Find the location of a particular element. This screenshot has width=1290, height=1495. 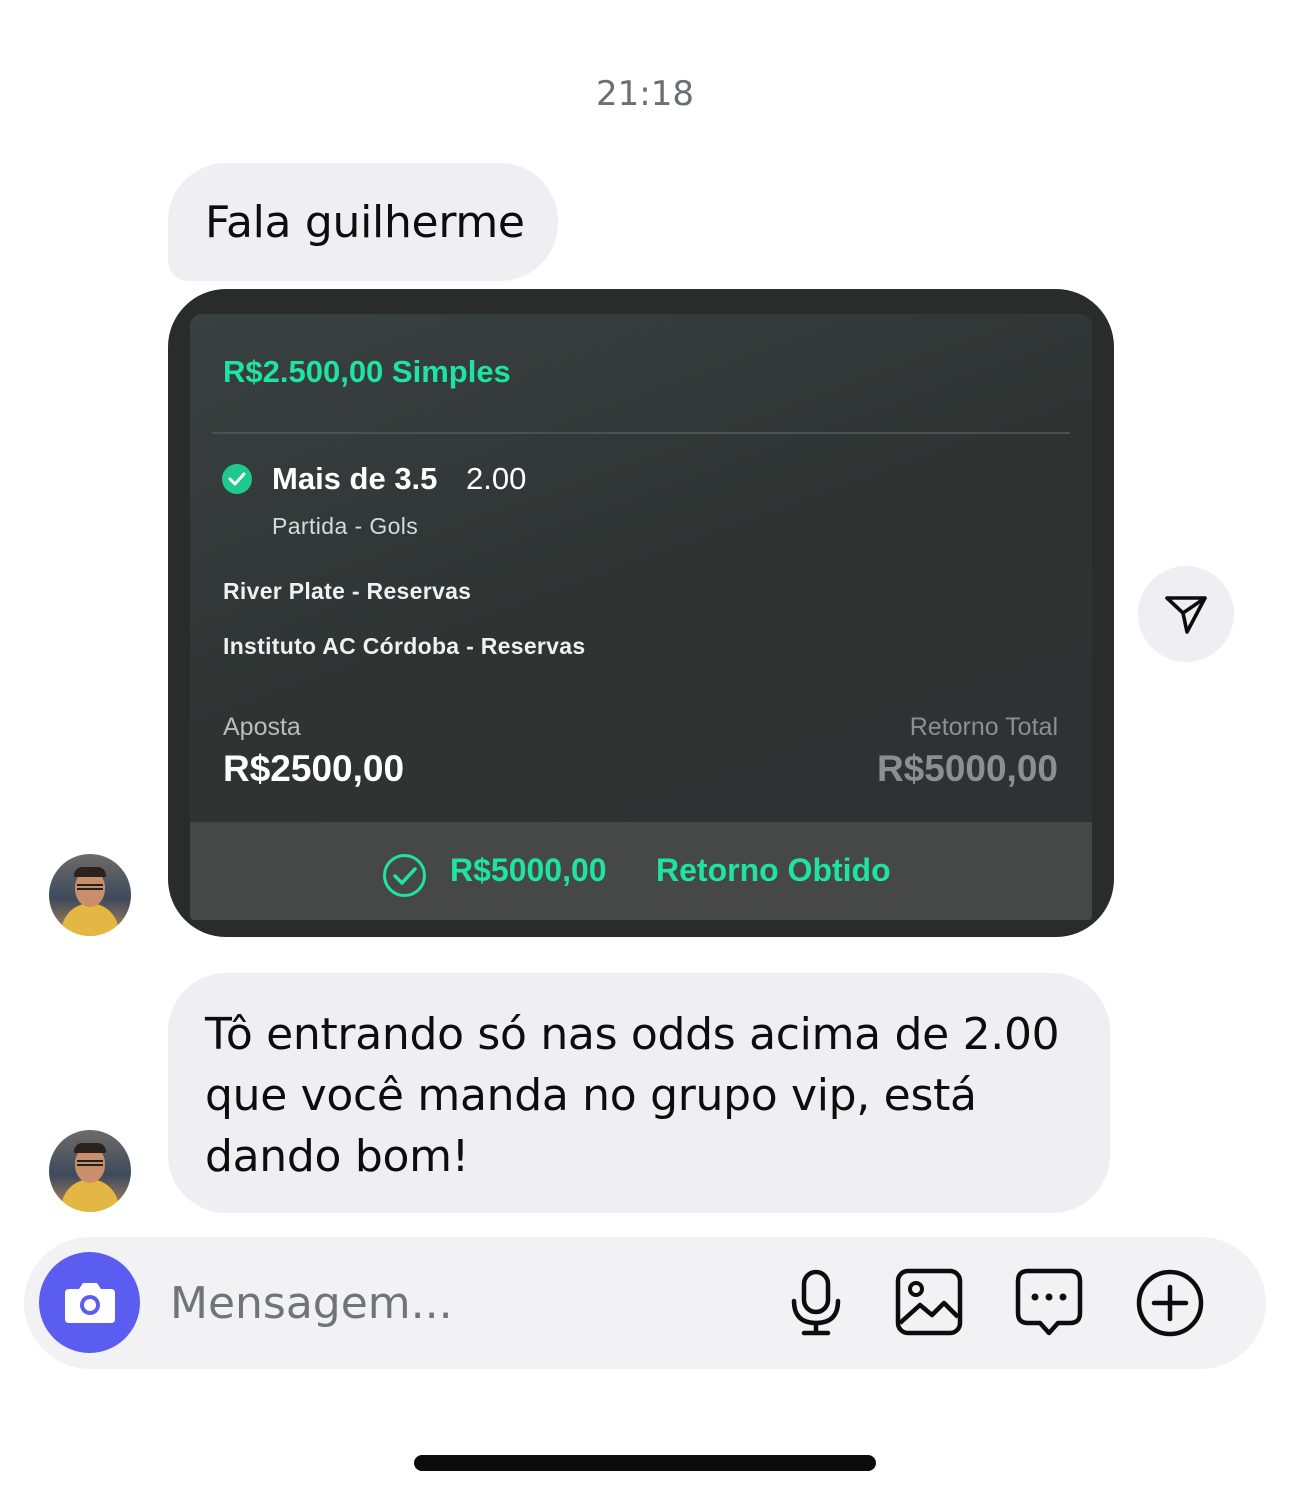

share-button is located at coordinates (1186, 614).